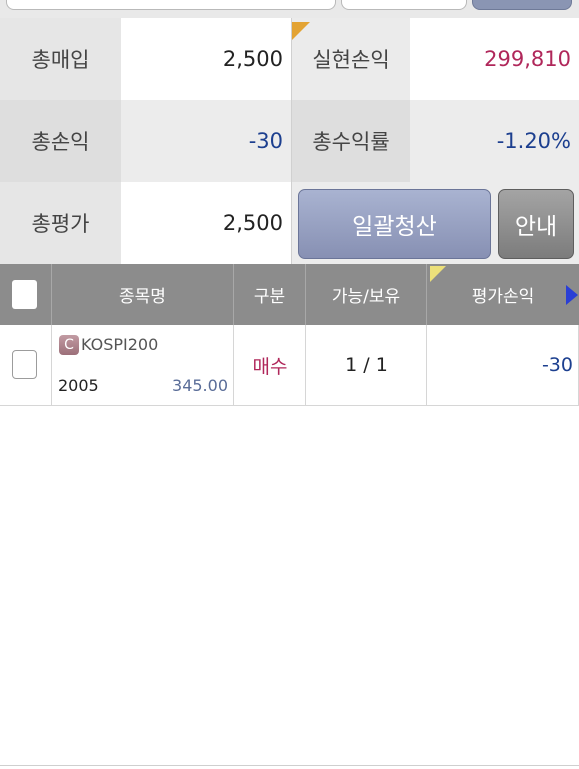 This screenshot has width=579, height=769. What do you see at coordinates (494, 59) in the screenshot?
I see `realized-pl-value: 299,810` at bounding box center [494, 59].